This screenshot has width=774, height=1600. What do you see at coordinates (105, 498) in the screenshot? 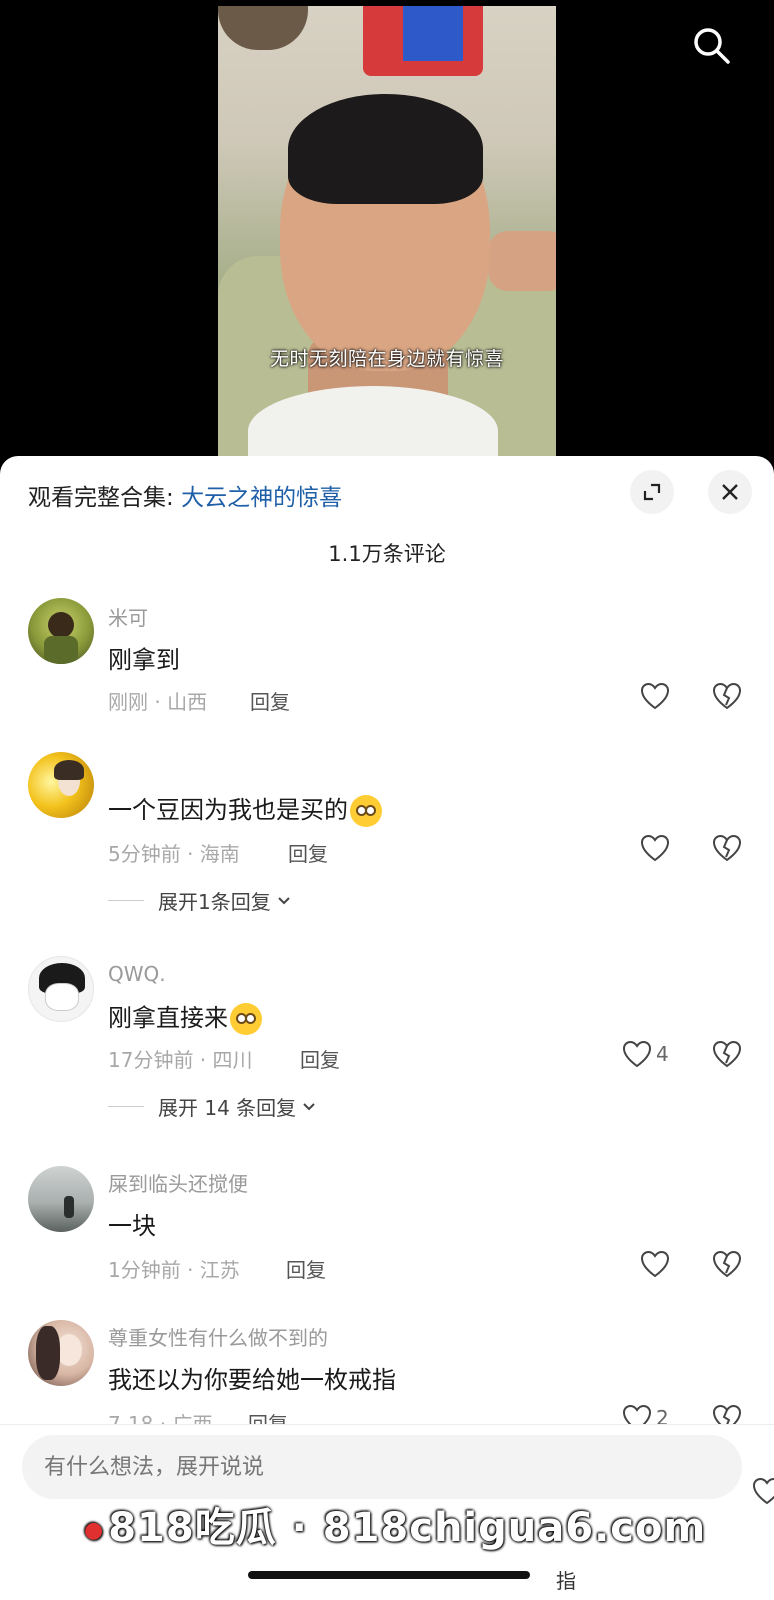
I see `collection-prefix: 观看完整合集:` at bounding box center [105, 498].